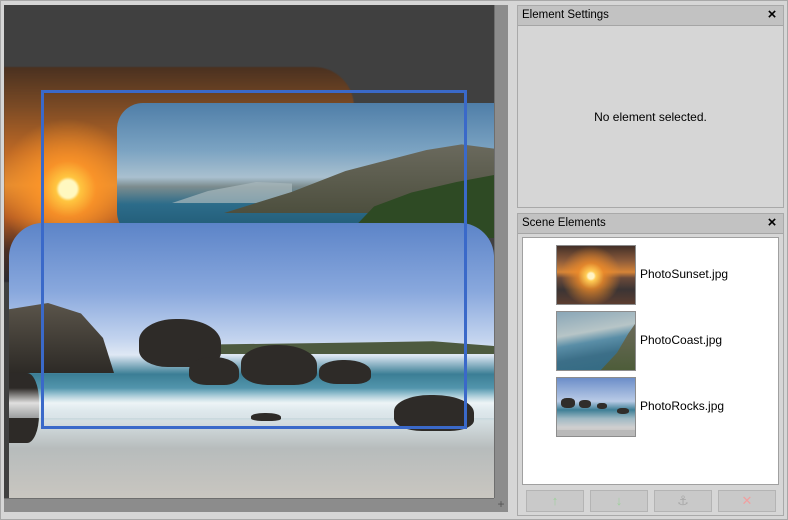 This screenshot has width=788, height=520. Describe the element at coordinates (501, 505) in the screenshot. I see `resize-corner-icon: +` at that location.